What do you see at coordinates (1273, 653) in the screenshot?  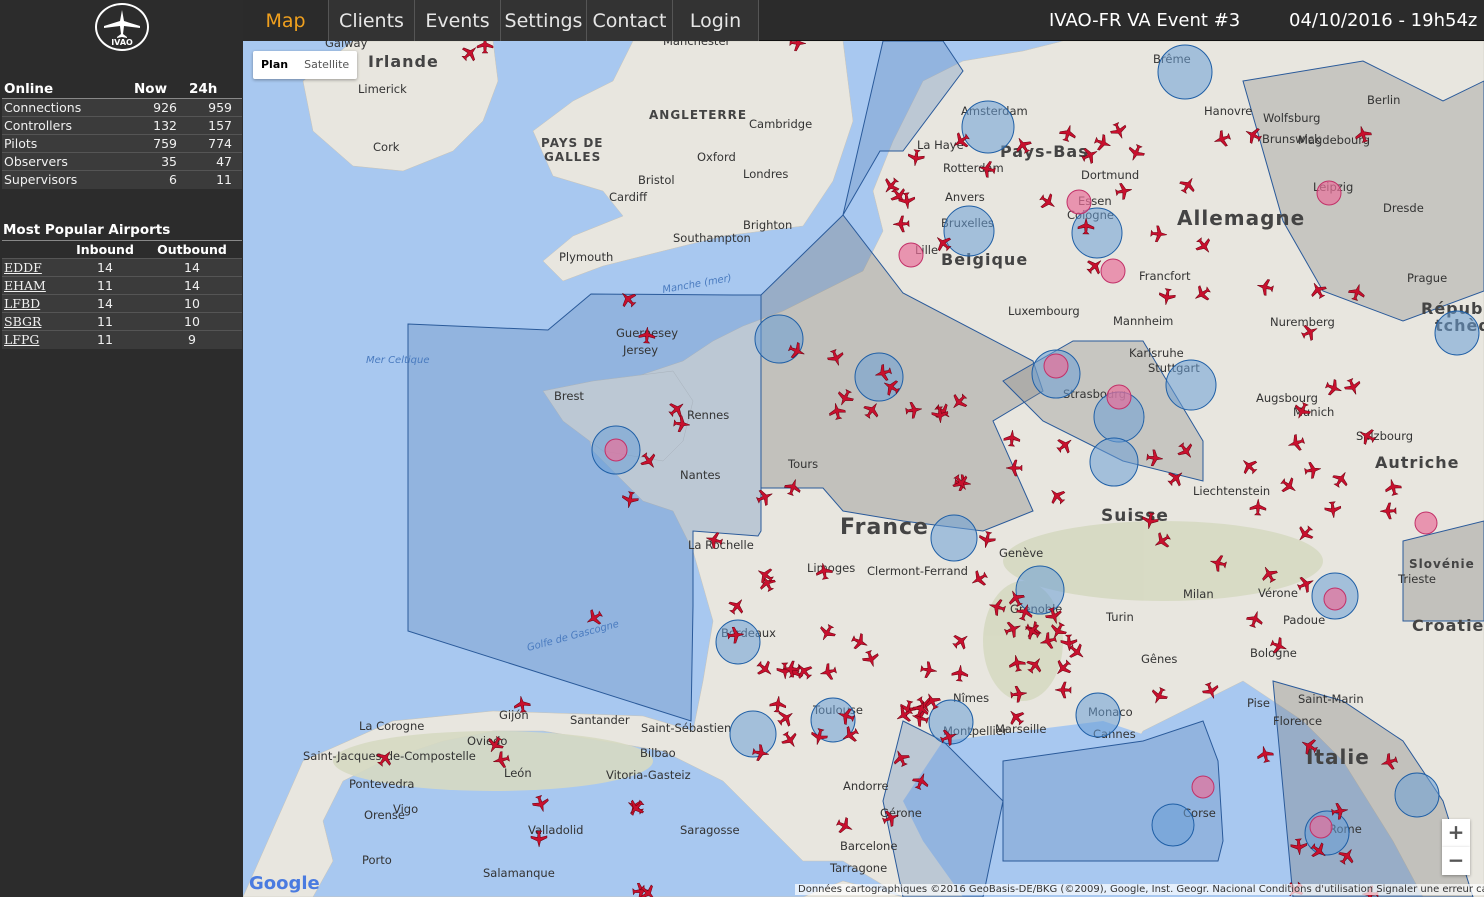 I see `city-label: Bologne` at bounding box center [1273, 653].